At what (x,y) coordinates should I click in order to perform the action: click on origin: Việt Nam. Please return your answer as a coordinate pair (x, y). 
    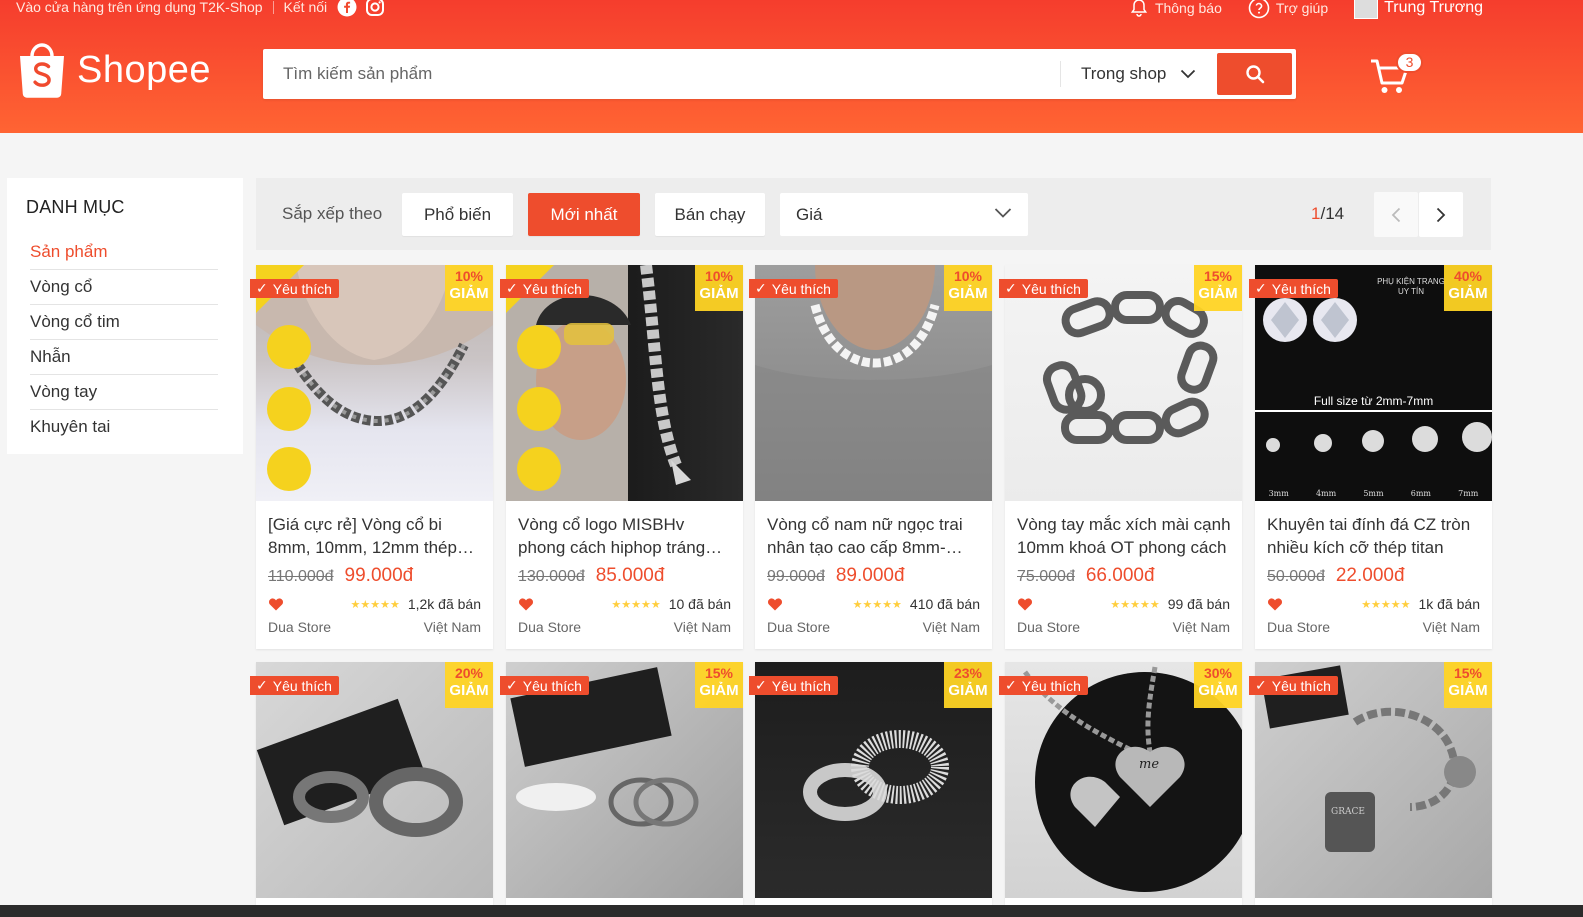
    Looking at the image, I should click on (951, 627).